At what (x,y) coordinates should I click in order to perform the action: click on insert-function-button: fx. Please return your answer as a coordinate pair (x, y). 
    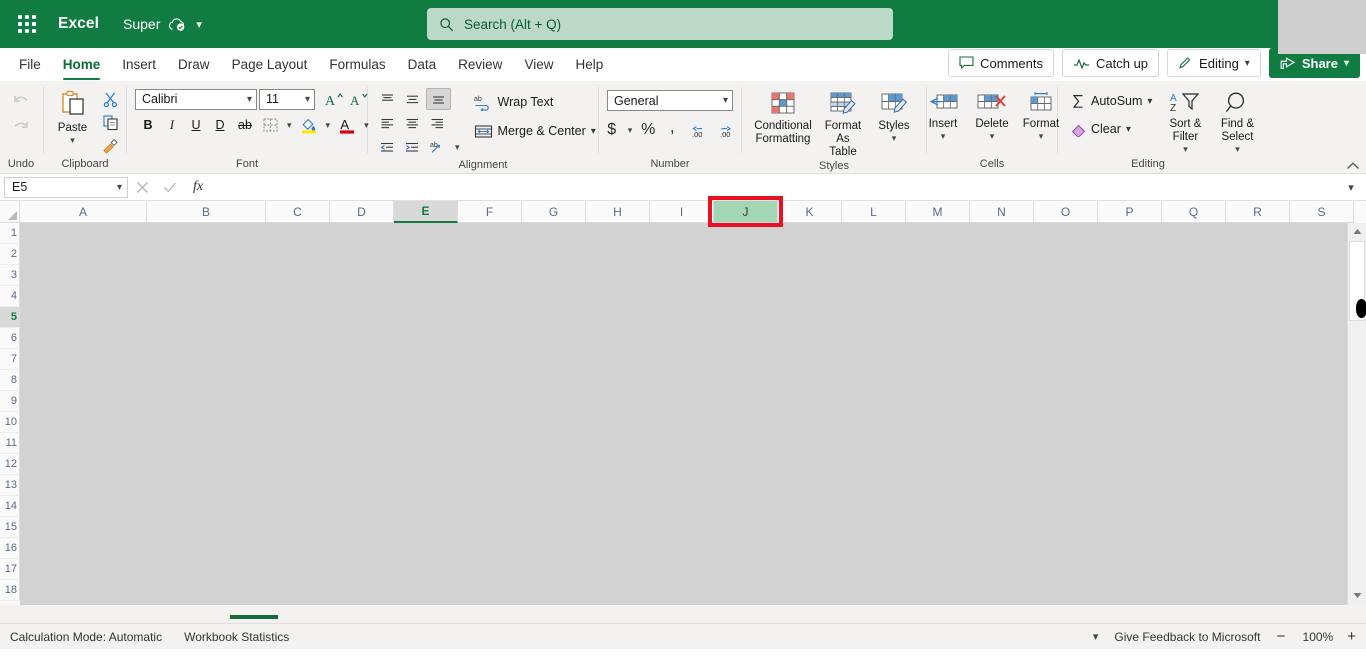
    Looking at the image, I should click on (198, 187).